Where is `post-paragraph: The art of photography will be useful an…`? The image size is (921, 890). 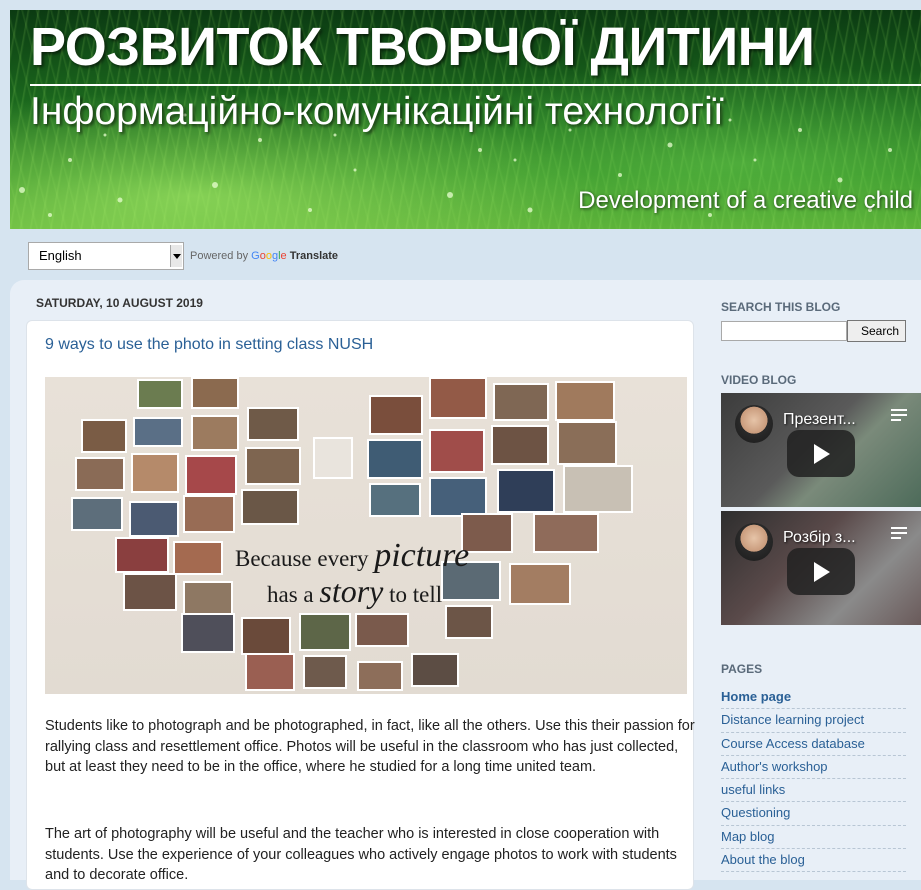
post-paragraph: The art of photography will be useful an… is located at coordinates (361, 854).